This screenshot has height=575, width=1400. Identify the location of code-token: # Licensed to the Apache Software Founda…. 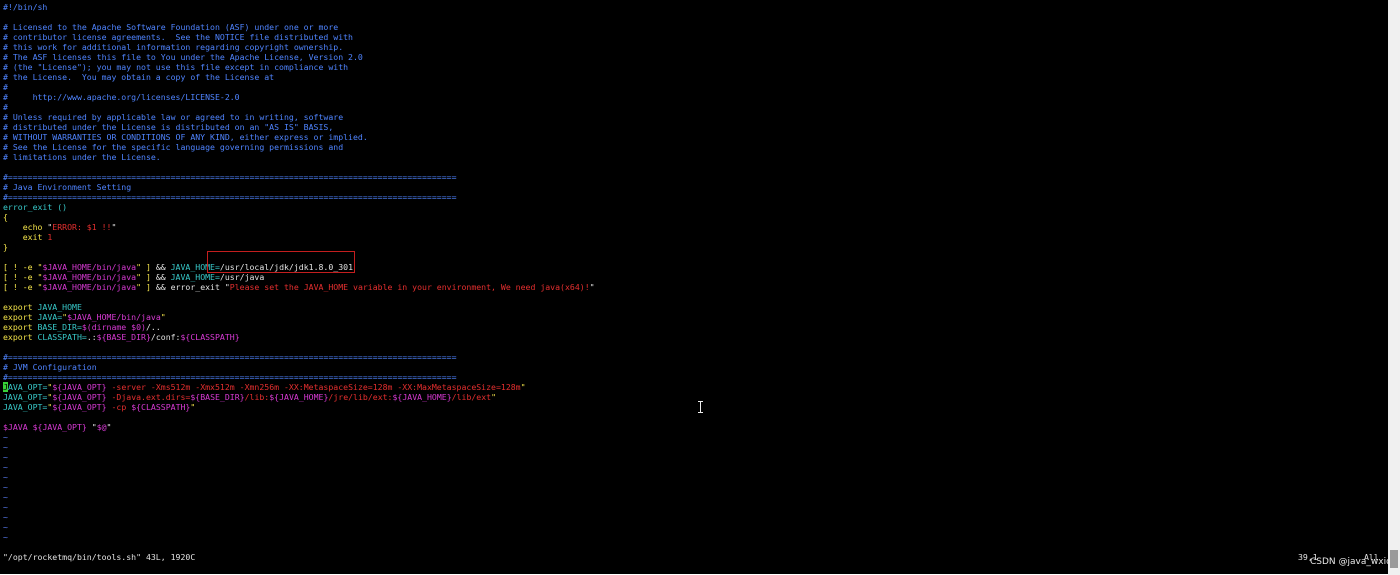
(171, 27).